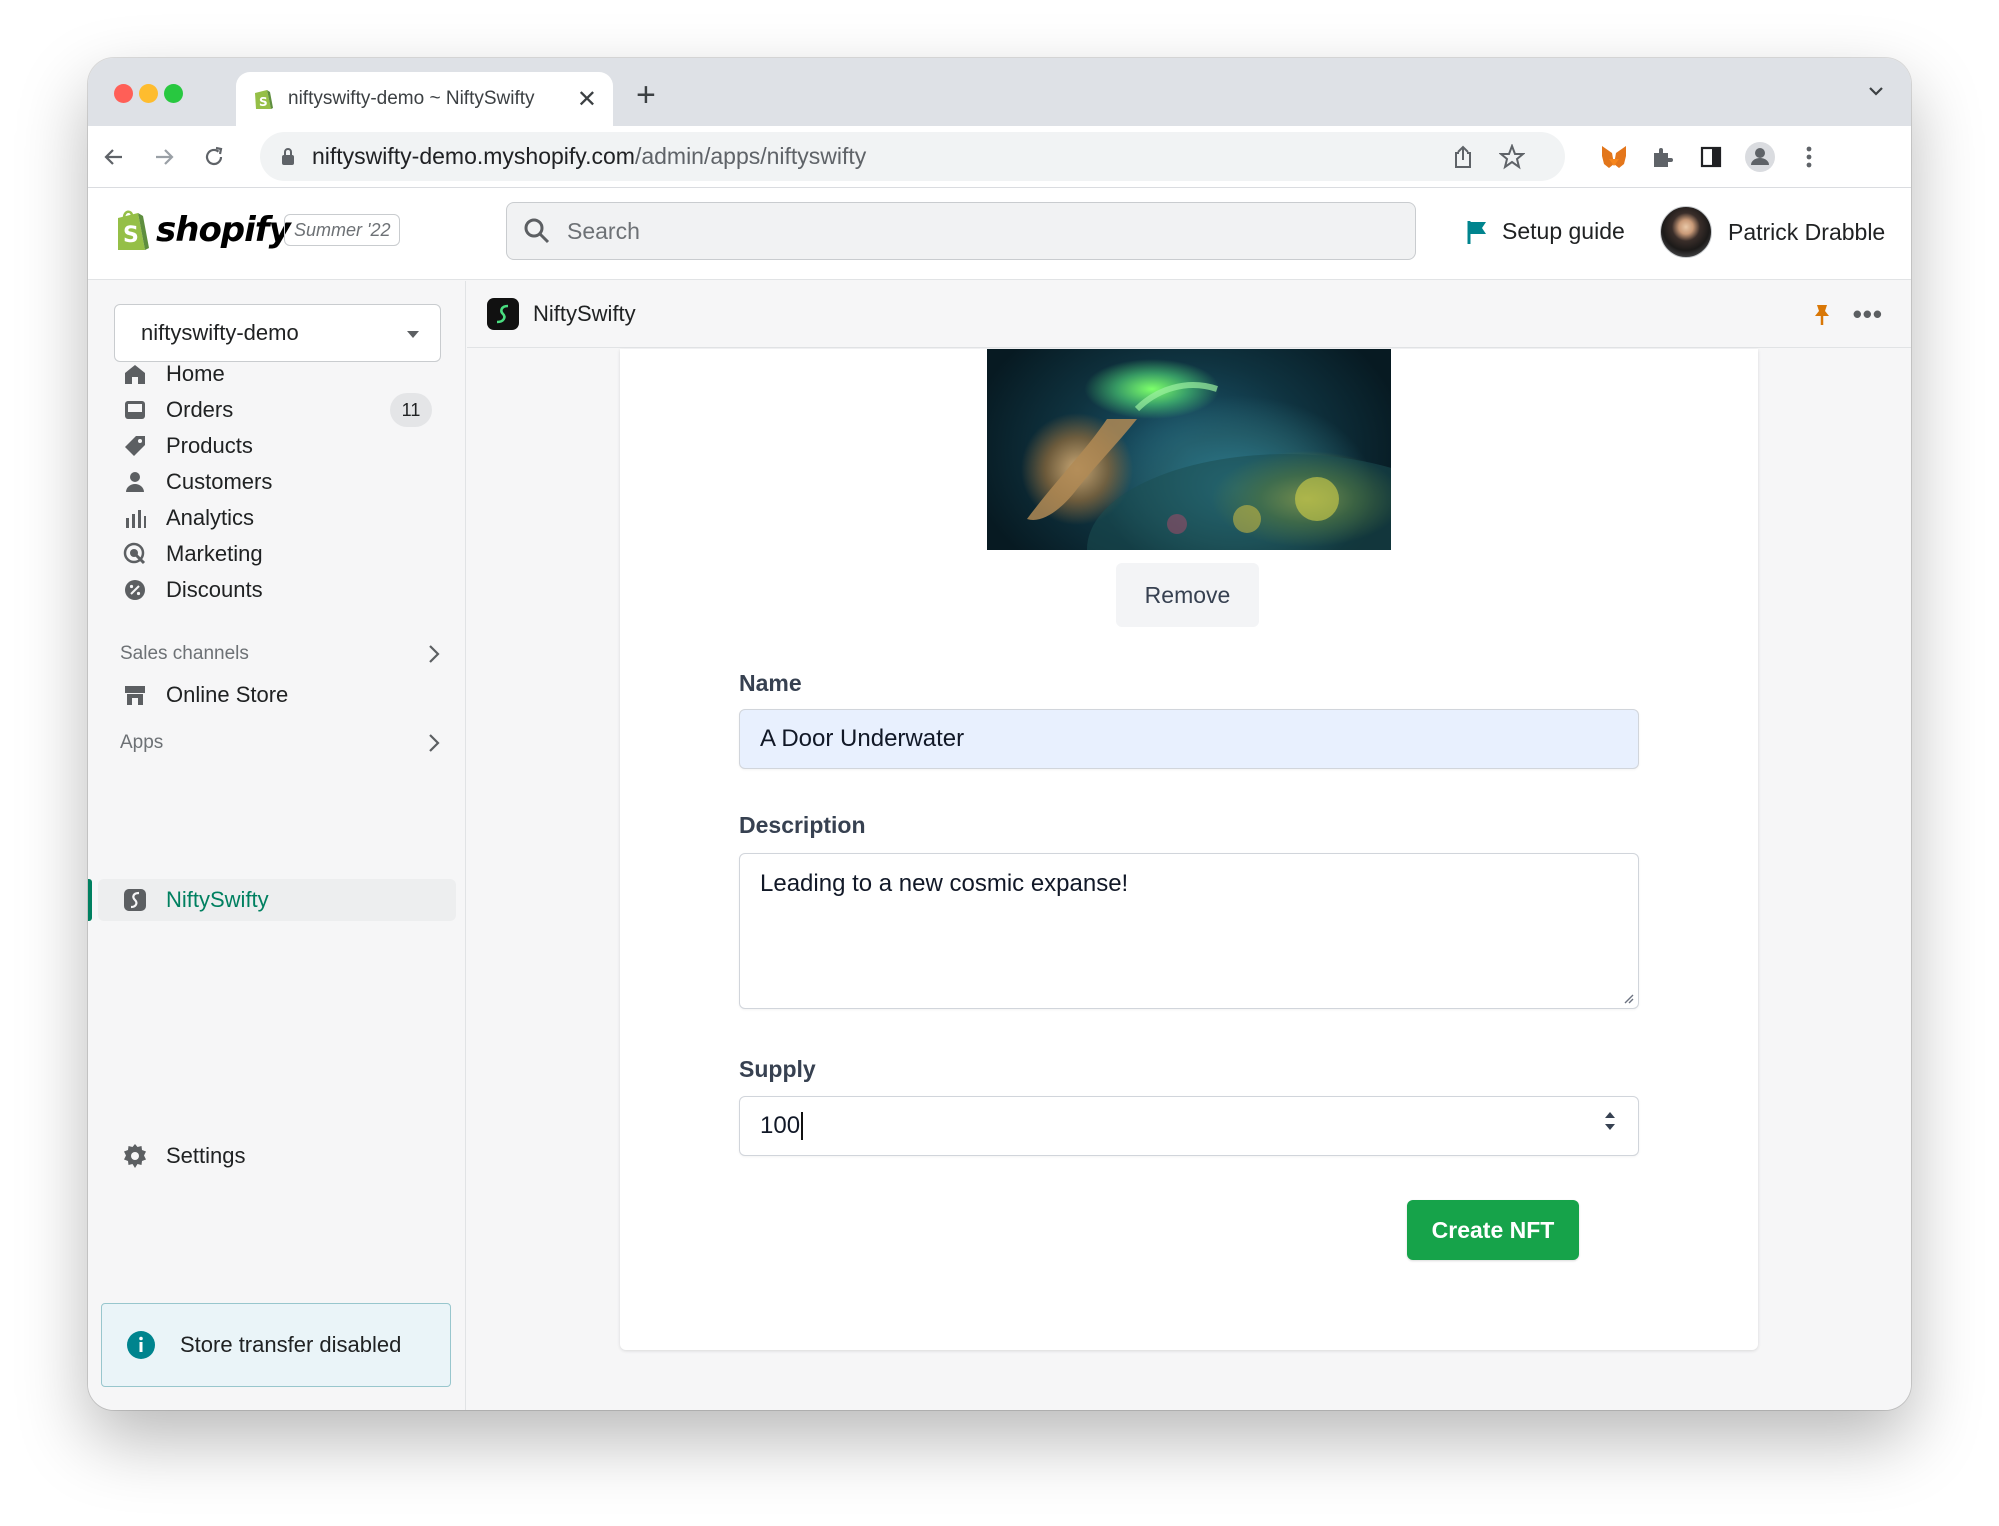 This screenshot has width=1999, height=1526. Describe the element at coordinates (217, 899) in the screenshot. I see `sidebar-item-label: NiftySwifty` at that location.